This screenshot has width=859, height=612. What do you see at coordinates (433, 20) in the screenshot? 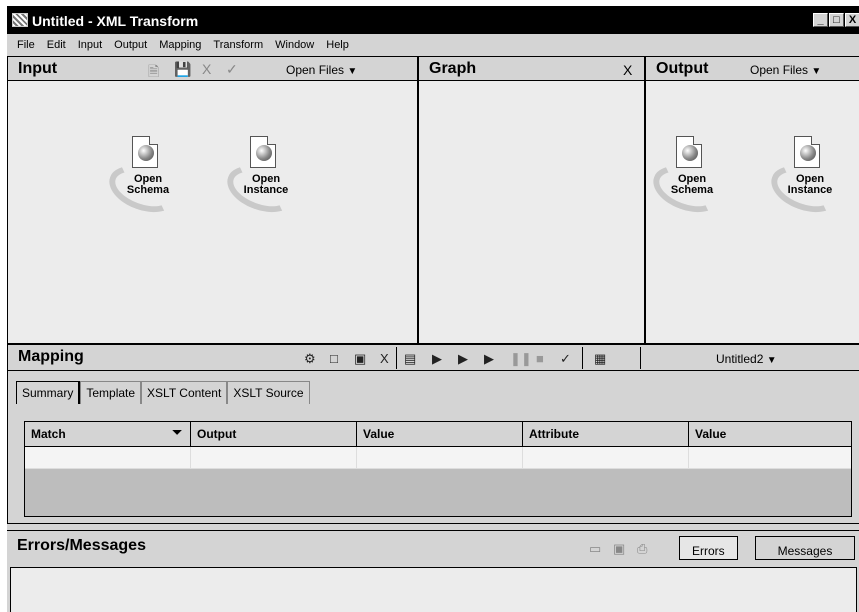
I see `title-bar: Untitled - XML Transform _ □ X` at bounding box center [433, 20].